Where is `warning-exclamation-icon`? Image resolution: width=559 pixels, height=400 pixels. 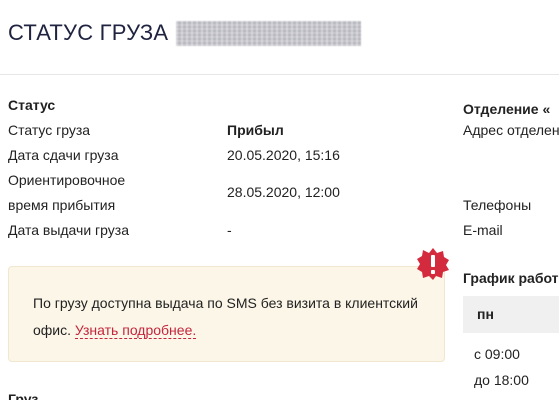 warning-exclamation-icon is located at coordinates (433, 264).